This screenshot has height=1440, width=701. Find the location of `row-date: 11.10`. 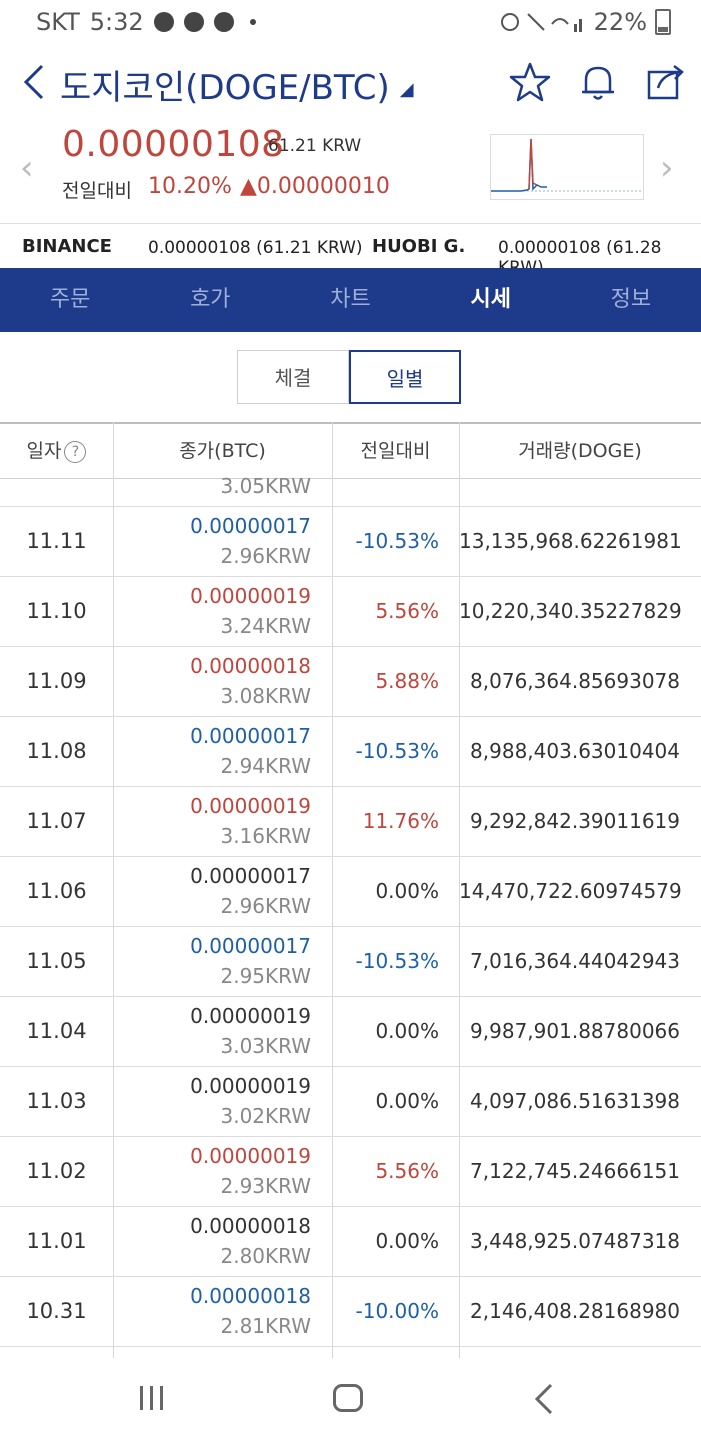

row-date: 11.10 is located at coordinates (56, 611).